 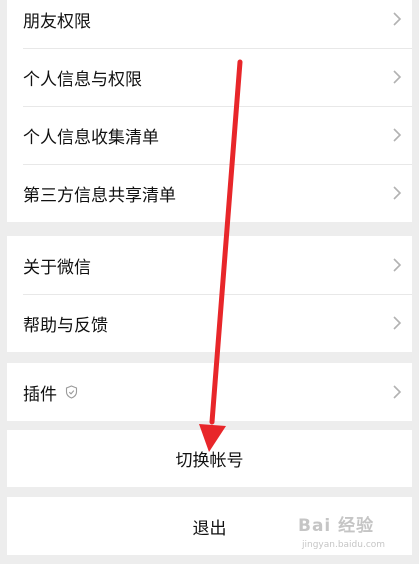 I want to click on item-label: 帮助与反馈, so click(x=65, y=325).